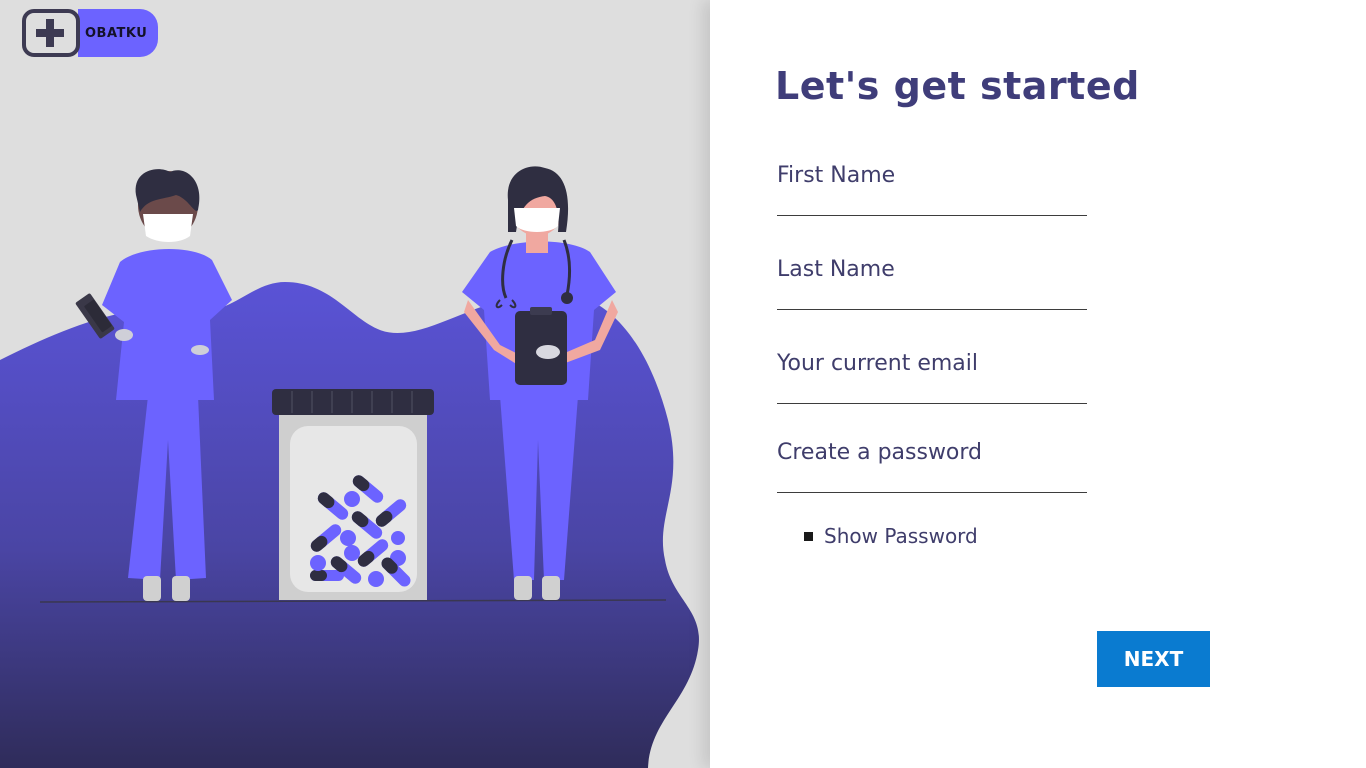  Describe the element at coordinates (932, 283) in the screenshot. I see `last-name-group: Last Name` at that location.